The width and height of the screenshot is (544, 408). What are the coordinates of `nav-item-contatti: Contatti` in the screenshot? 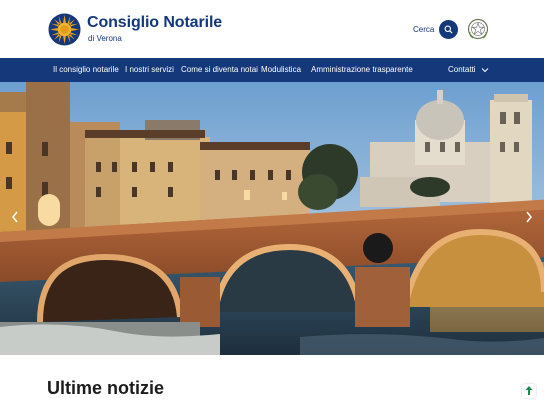 It's located at (462, 69).